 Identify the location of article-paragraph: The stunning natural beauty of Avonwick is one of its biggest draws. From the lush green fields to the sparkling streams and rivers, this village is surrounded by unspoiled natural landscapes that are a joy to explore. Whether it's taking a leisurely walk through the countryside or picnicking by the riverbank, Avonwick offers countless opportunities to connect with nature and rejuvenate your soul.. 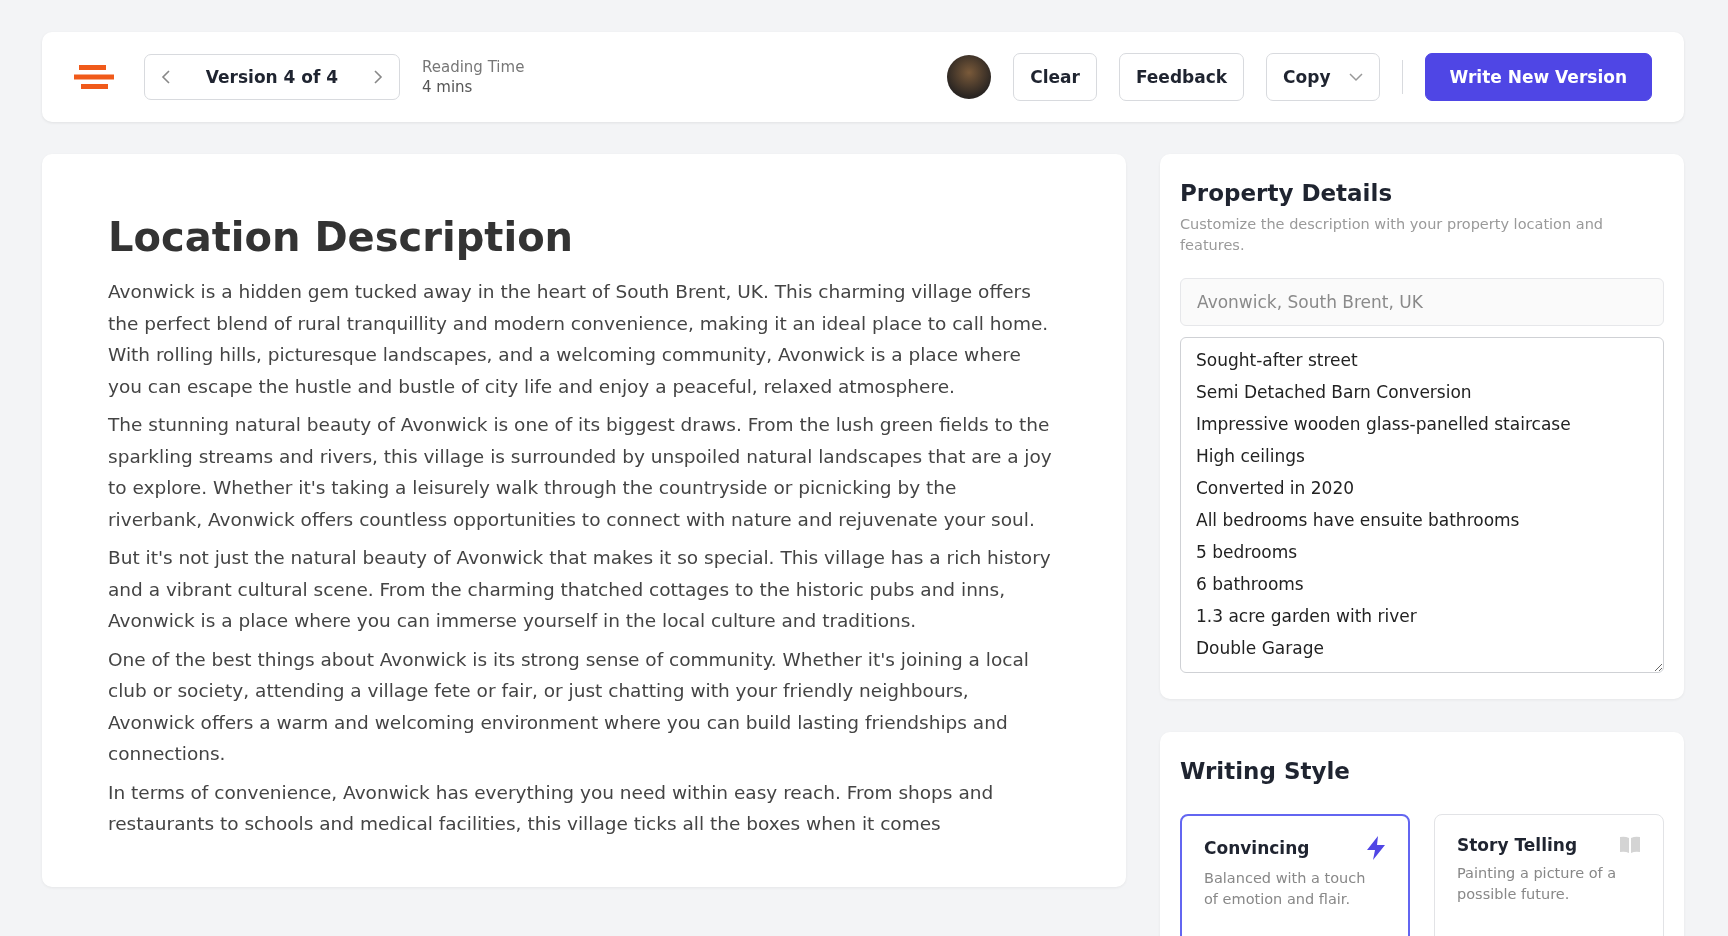
(580, 472).